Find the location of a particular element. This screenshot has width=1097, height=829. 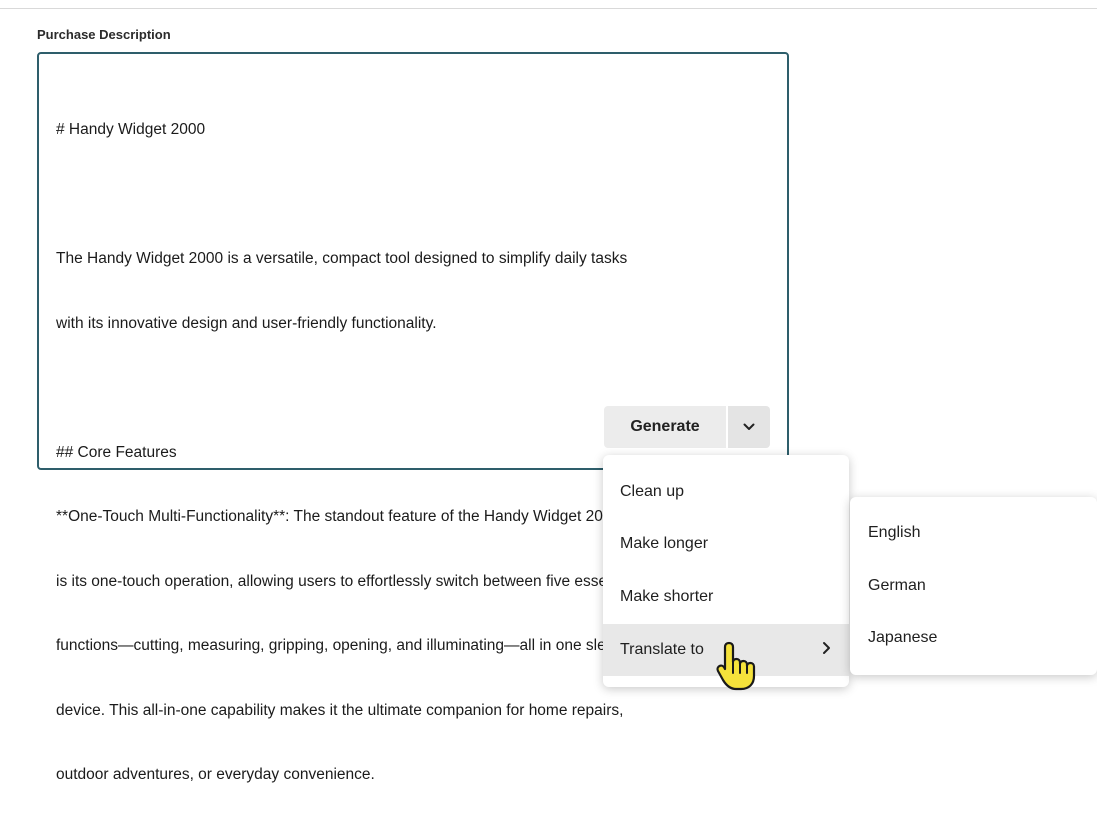

translate-submenu: English German Japanese is located at coordinates (973, 586).